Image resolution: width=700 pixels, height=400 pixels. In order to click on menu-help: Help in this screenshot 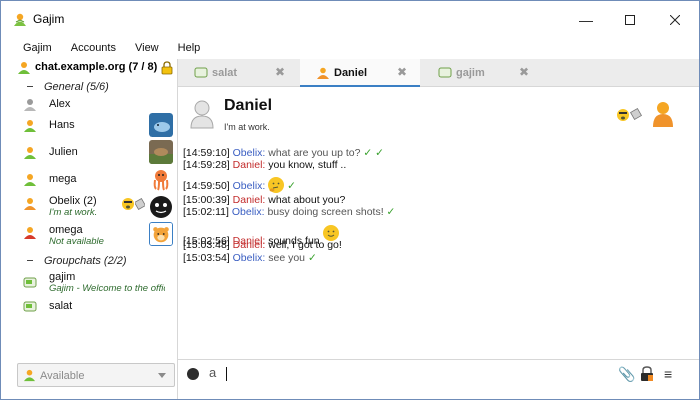, I will do `click(187, 49)`.